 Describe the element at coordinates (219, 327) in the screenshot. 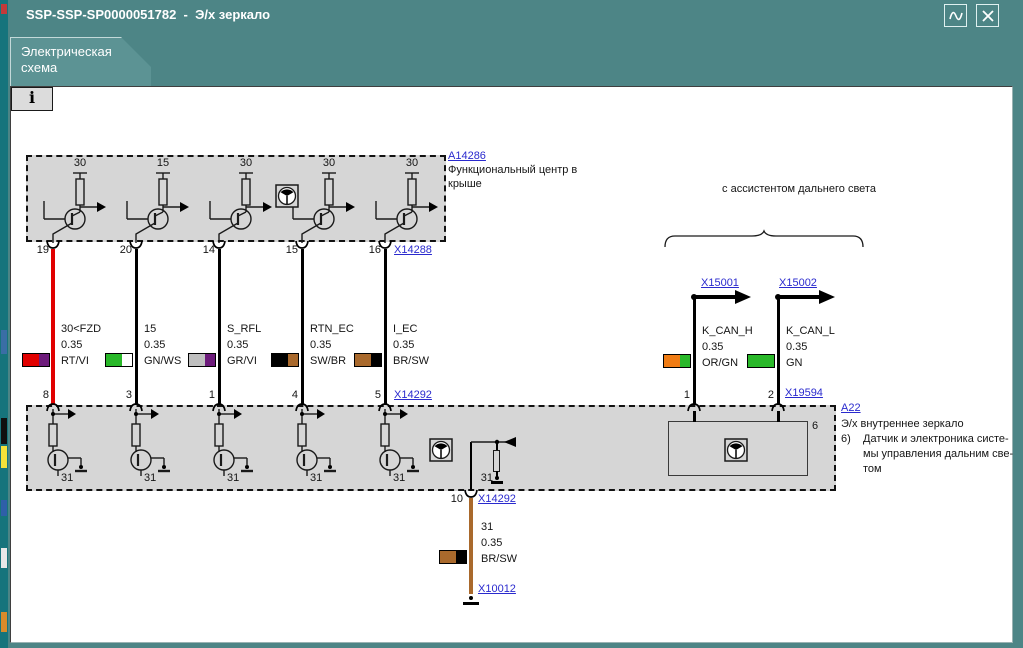

I see `wire-gr-vi` at that location.